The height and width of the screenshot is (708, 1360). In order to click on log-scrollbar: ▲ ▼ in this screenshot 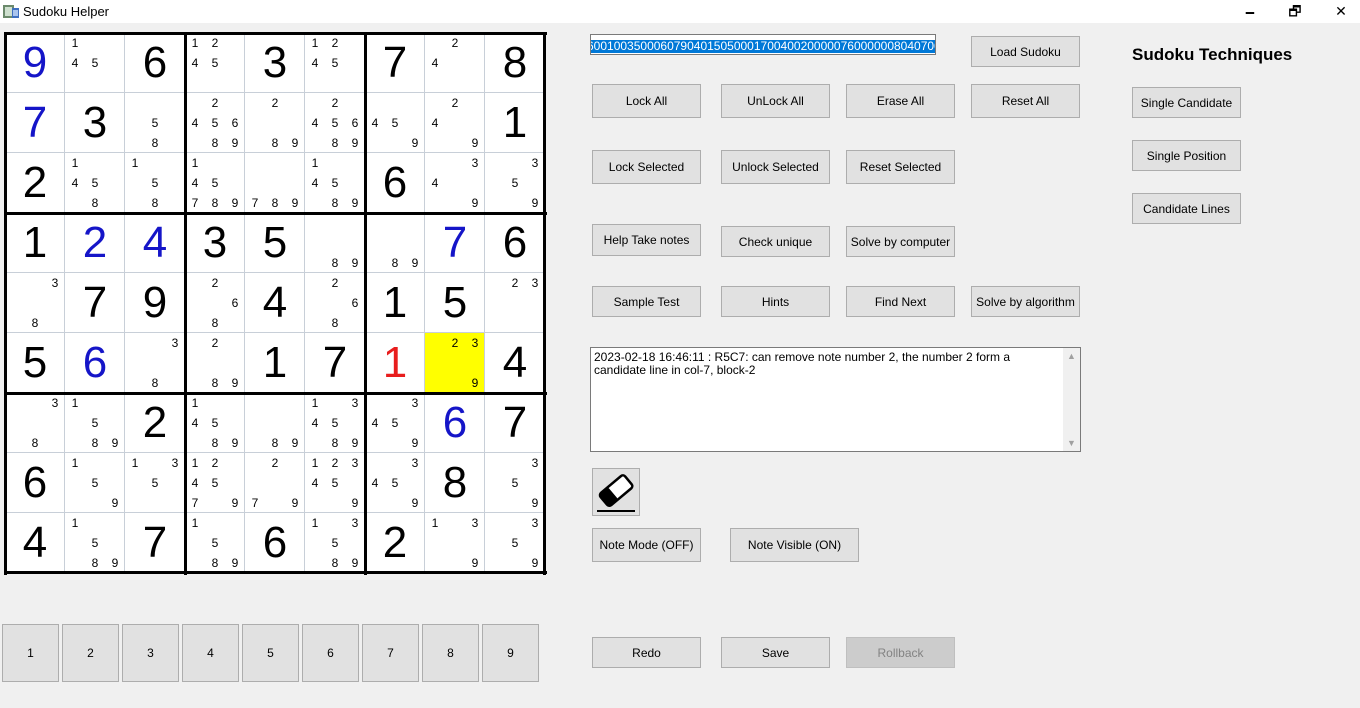, I will do `click(1071, 399)`.